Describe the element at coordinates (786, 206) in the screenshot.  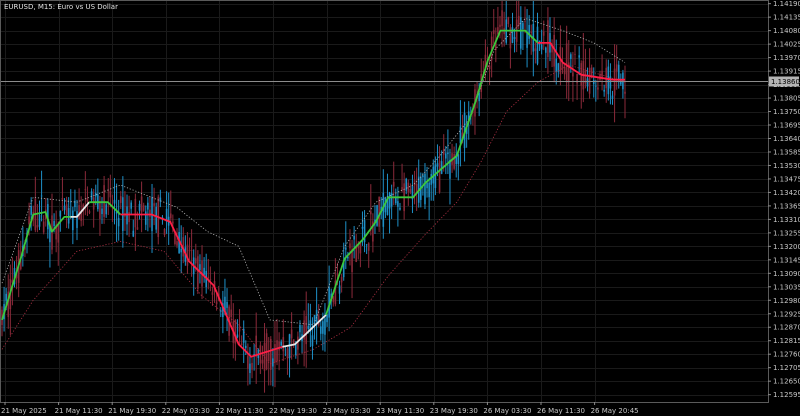
I see `price-tick-label: 1.13365` at that location.